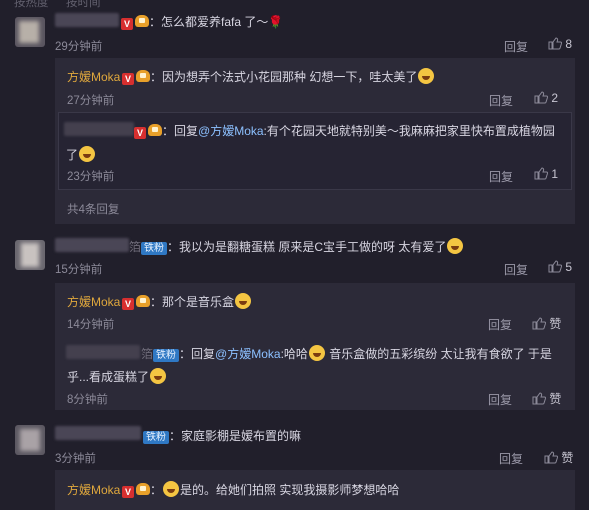 Image resolution: width=589 pixels, height=510 pixels. I want to click on nested-reply-body-cont: 乎...看成蛋糕了, so click(117, 376).